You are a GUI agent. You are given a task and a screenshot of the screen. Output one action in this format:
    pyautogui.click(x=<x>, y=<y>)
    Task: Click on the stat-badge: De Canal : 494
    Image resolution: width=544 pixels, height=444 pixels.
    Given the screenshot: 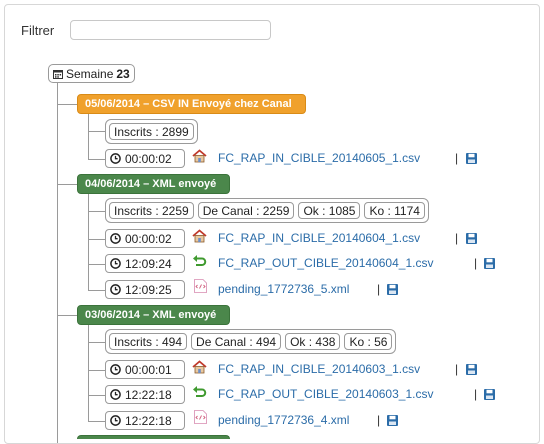 What is the action you would take?
    pyautogui.click(x=236, y=341)
    